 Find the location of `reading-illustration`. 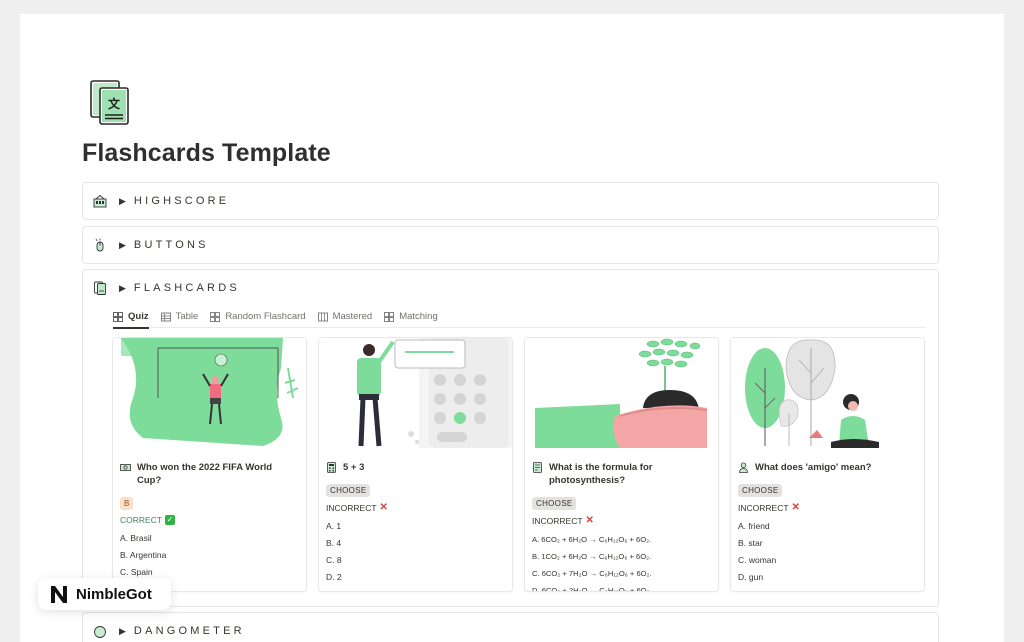

reading-illustration is located at coordinates (827, 393).